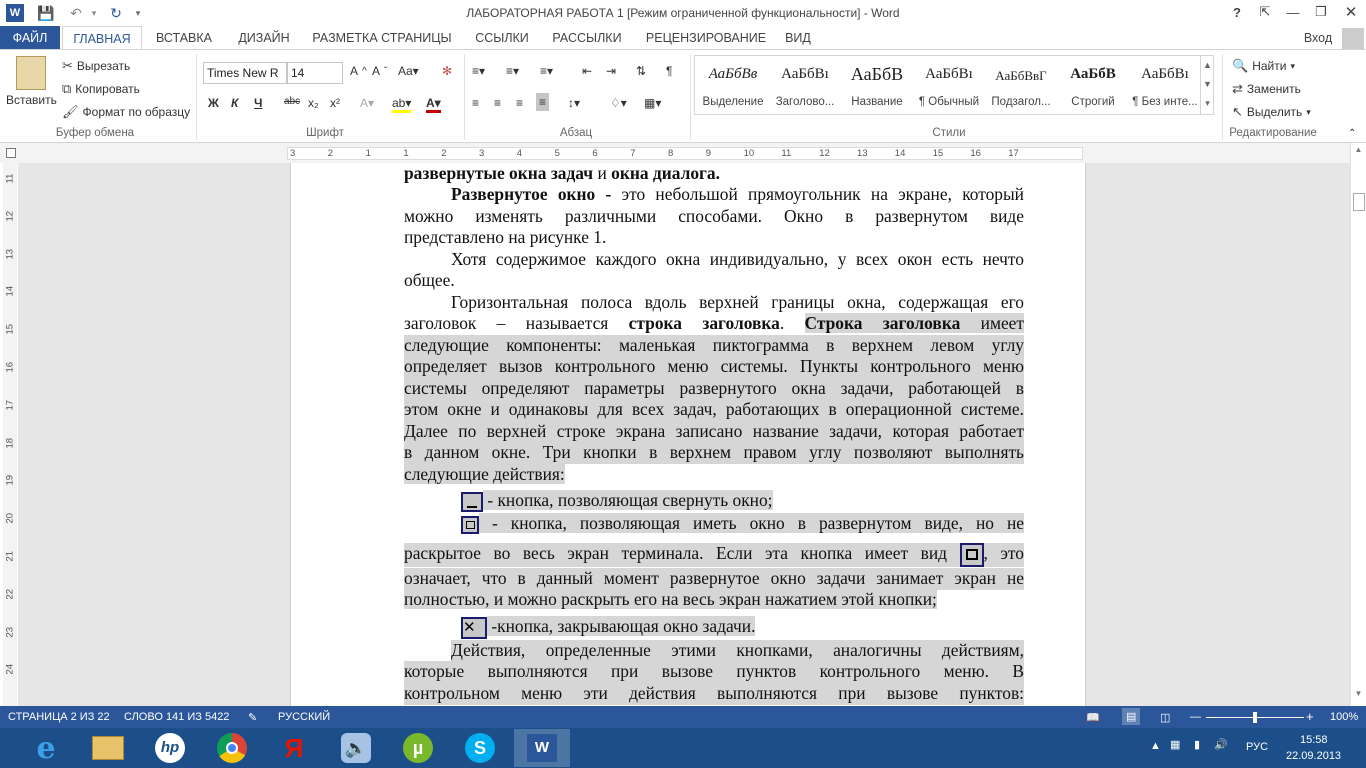  What do you see at coordinates (358, 71) in the screenshot?
I see `grow-font-button: A ^` at bounding box center [358, 71].